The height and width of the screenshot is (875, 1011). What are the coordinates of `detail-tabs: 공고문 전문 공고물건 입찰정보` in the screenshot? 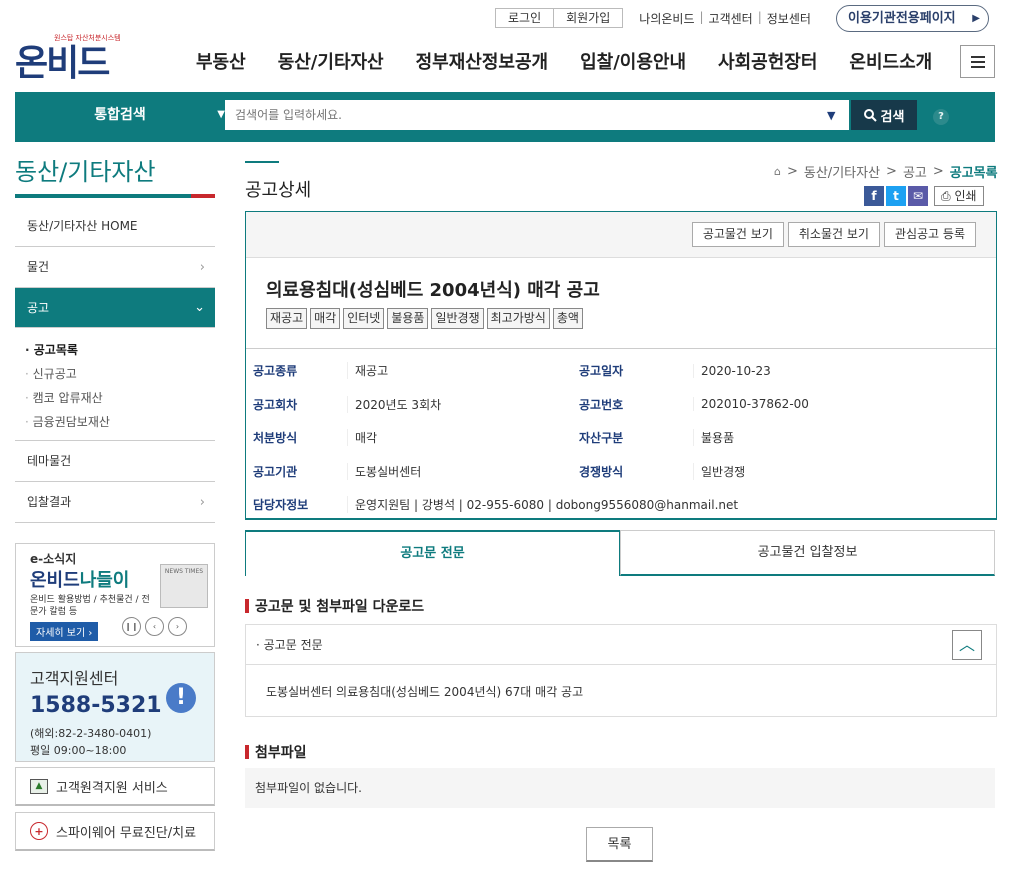 It's located at (620, 553).